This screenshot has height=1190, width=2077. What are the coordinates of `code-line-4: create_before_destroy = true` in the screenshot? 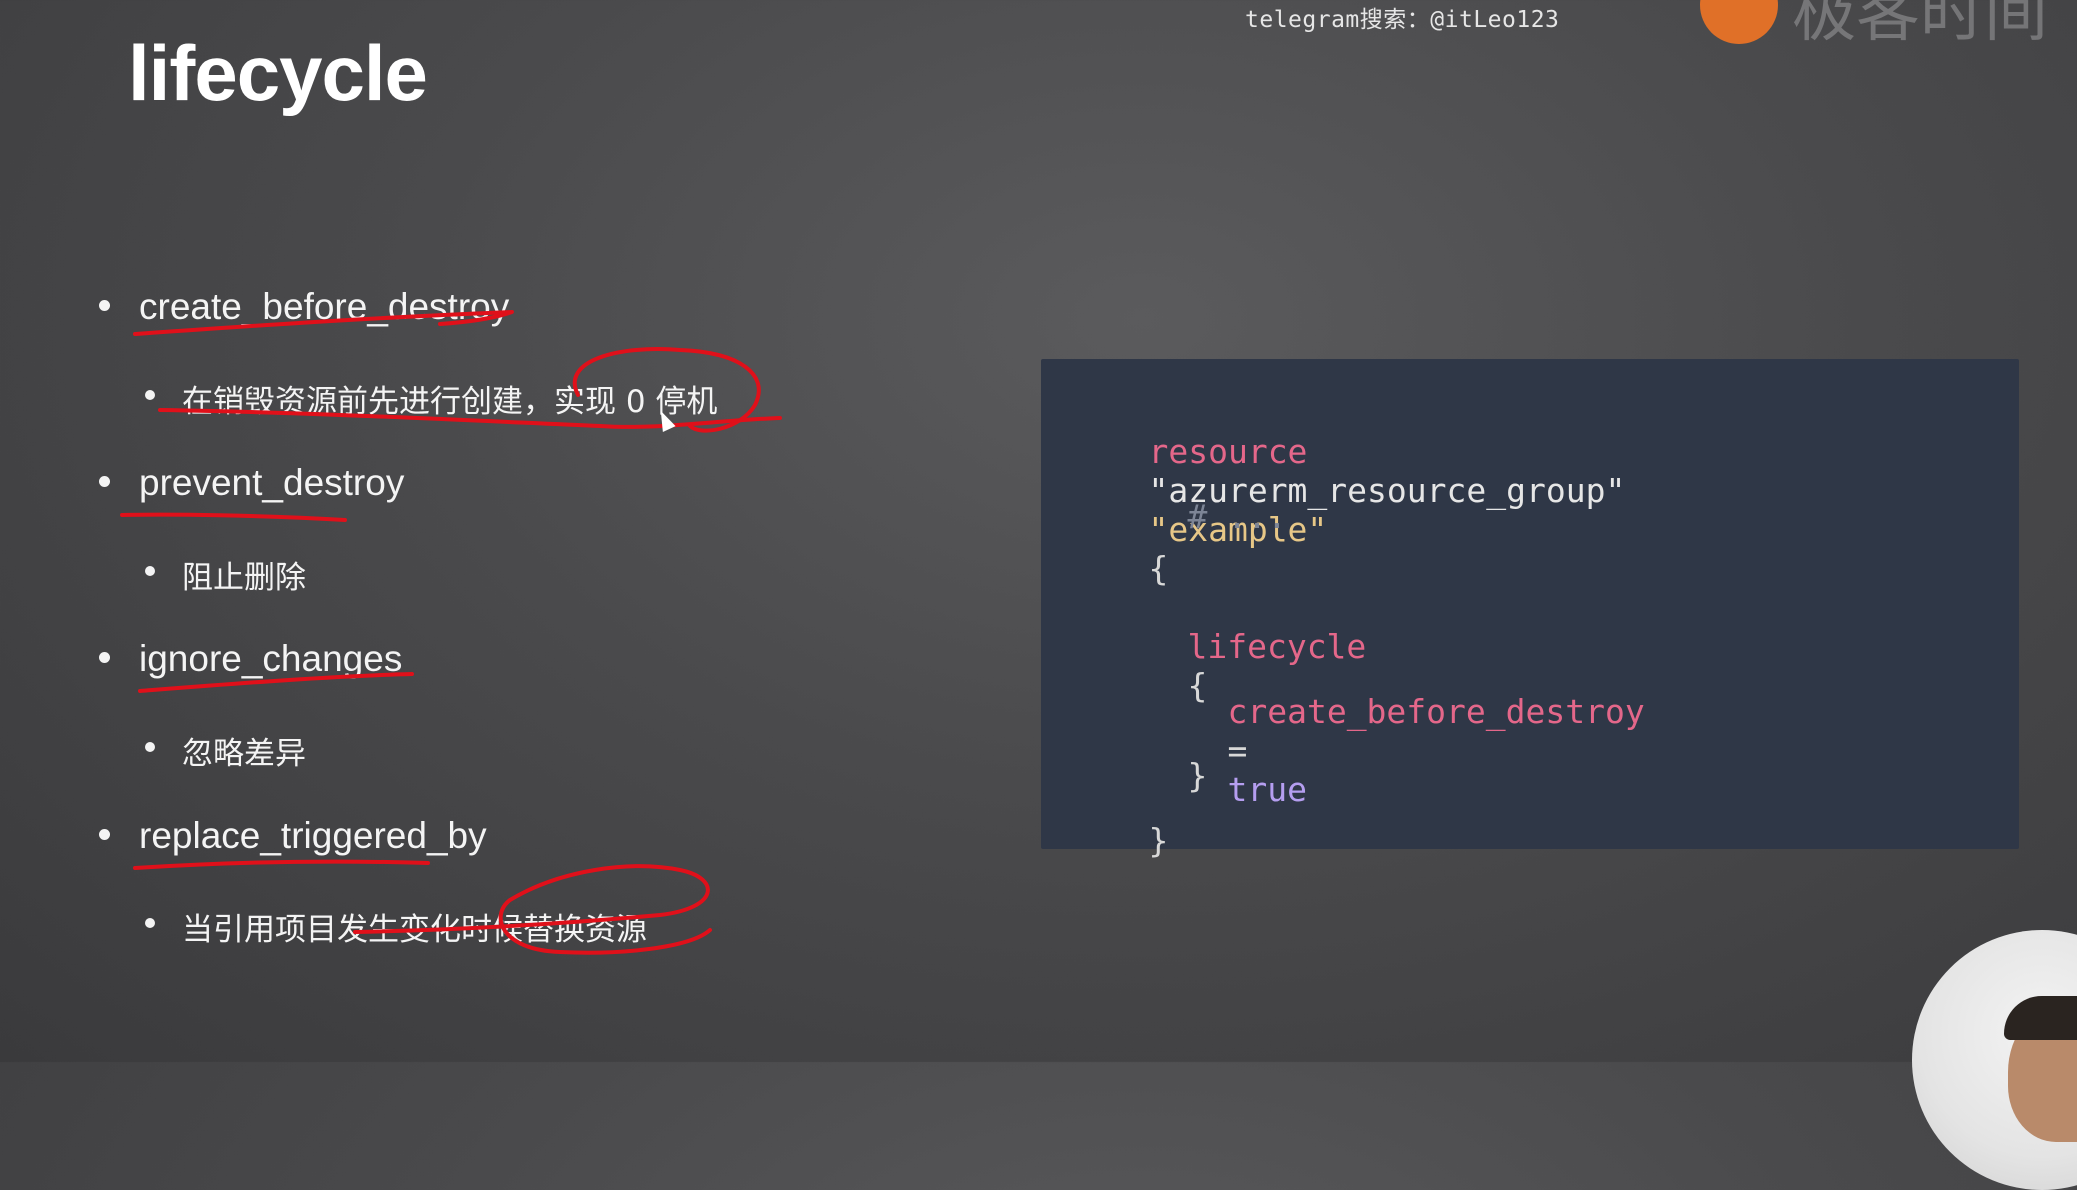 It's located at (1396, 750).